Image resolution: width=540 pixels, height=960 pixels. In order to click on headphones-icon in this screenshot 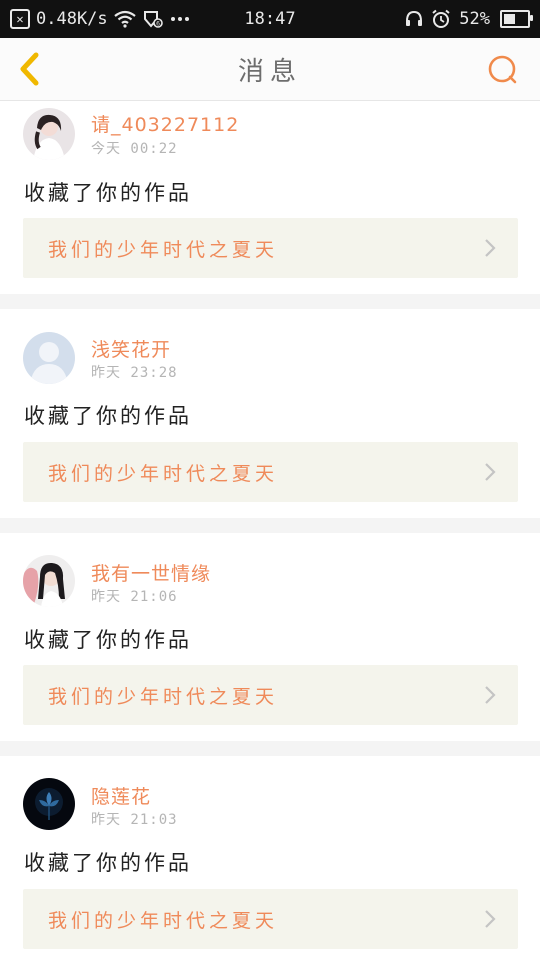, I will do `click(414, 18)`.